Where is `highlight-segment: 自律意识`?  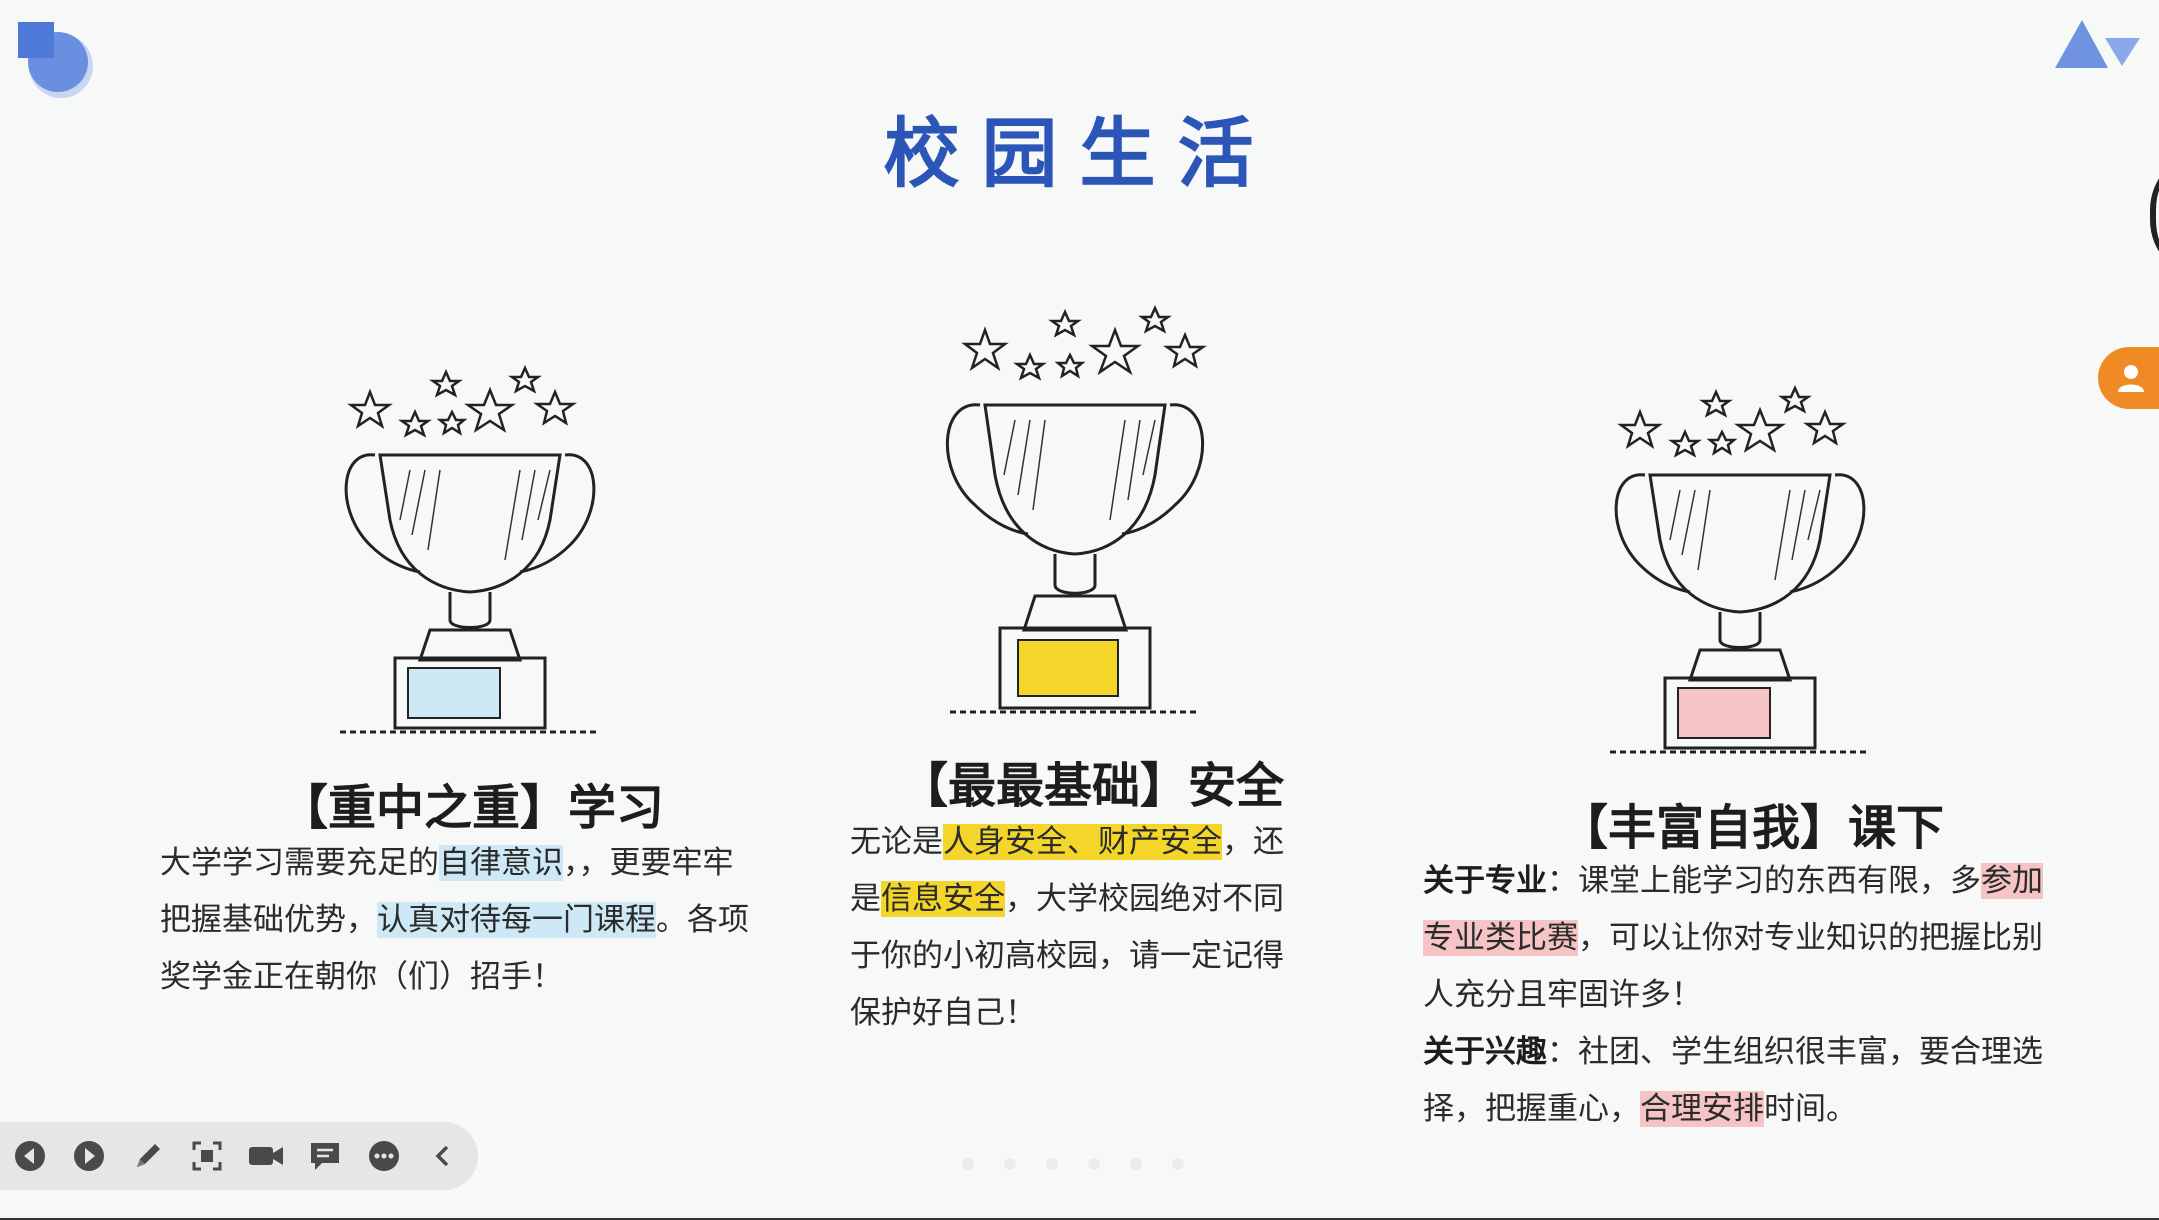 highlight-segment: 自律意识 is located at coordinates (501, 863).